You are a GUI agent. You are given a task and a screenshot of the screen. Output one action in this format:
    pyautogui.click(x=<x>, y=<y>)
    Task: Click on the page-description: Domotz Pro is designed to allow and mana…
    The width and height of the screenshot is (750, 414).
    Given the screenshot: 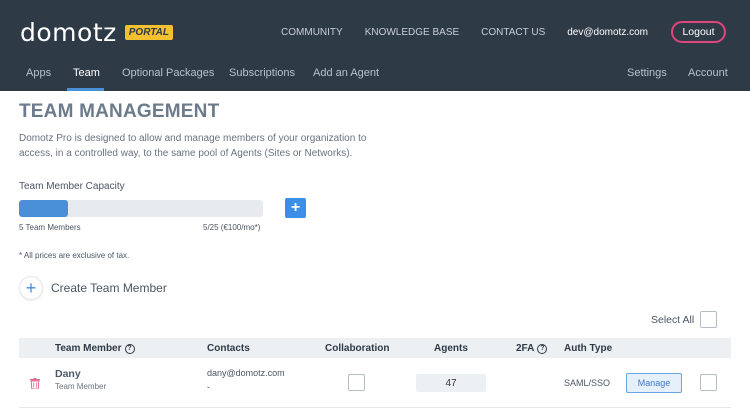 What is the action you would take?
    pyautogui.click(x=193, y=146)
    